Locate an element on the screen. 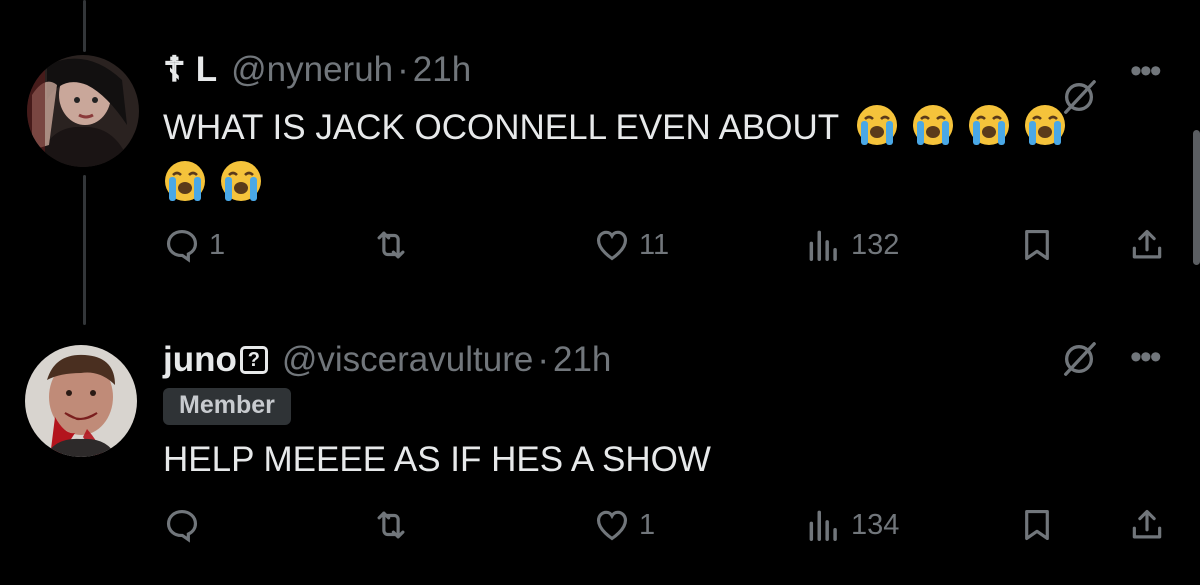 The image size is (1200, 585). reply-icon is located at coordinates (182, 526).